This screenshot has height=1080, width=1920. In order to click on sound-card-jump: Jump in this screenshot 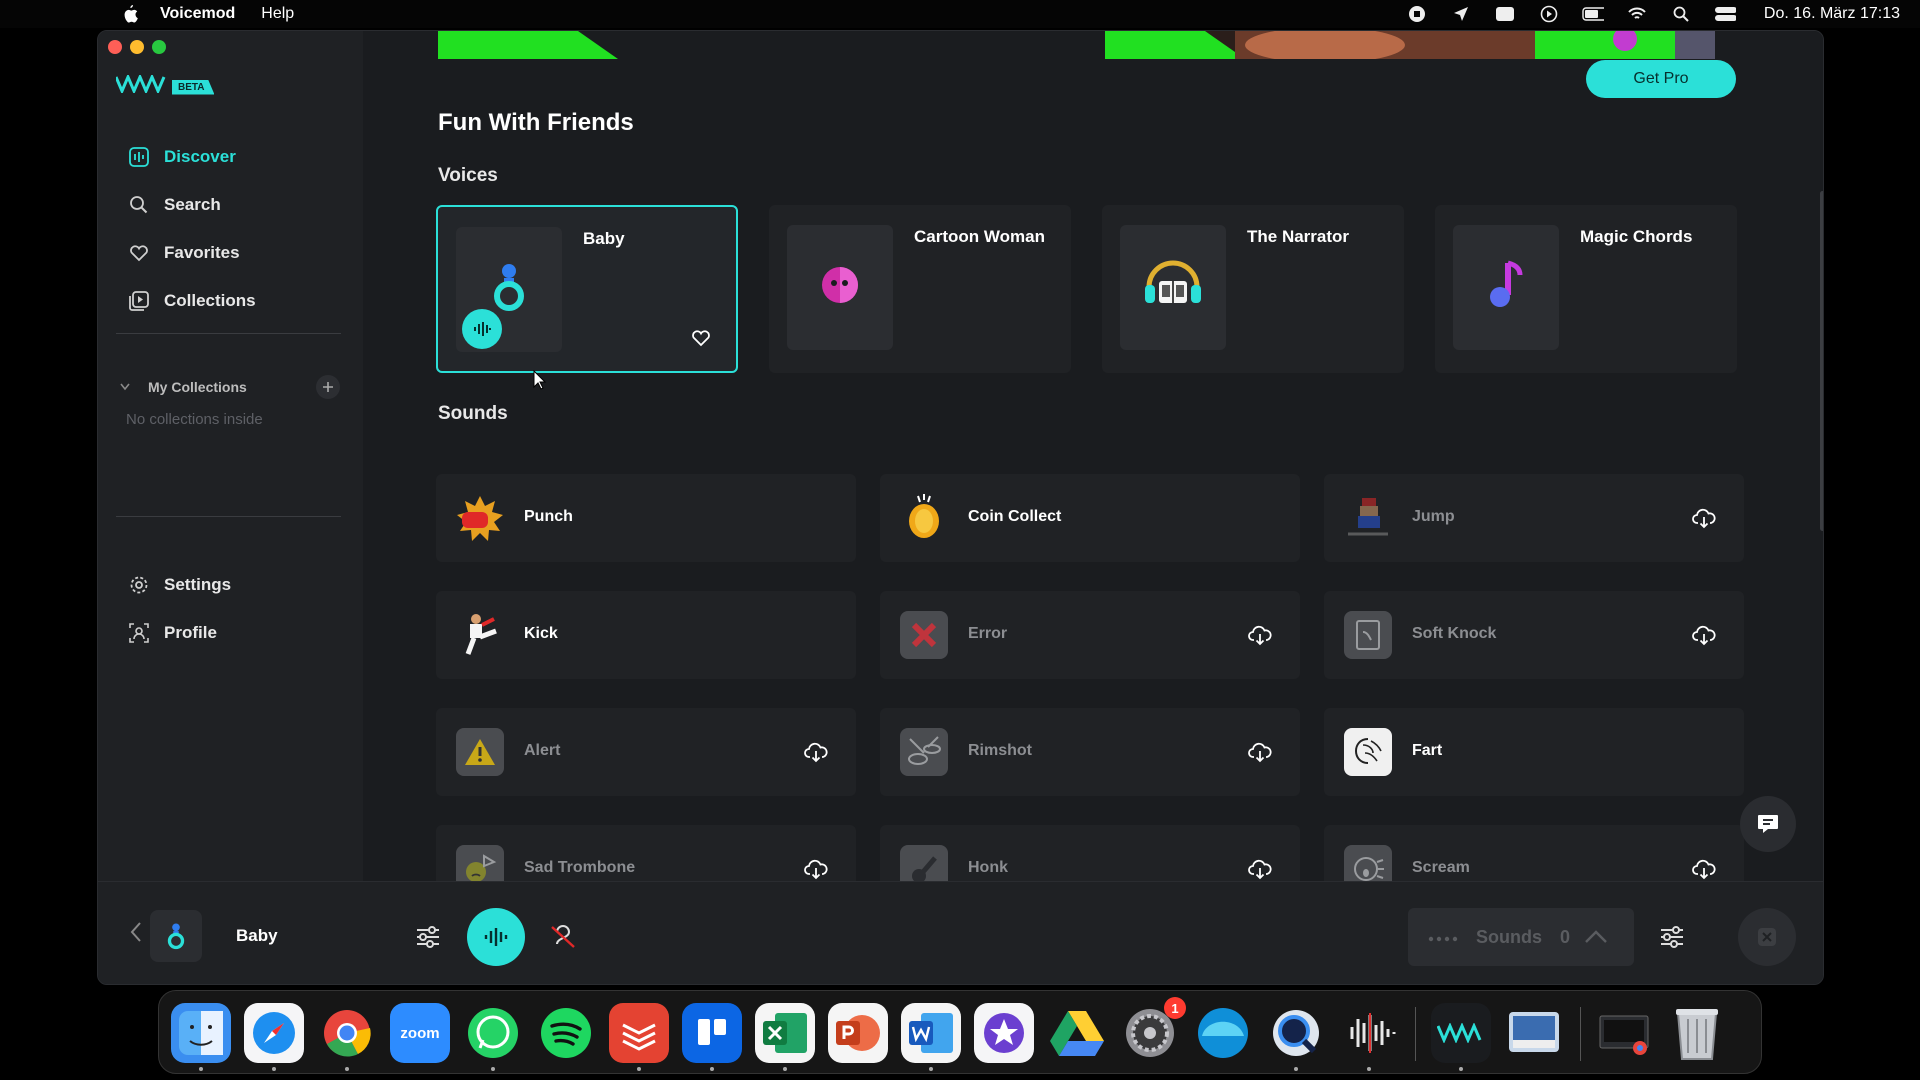, I will do `click(1534, 518)`.